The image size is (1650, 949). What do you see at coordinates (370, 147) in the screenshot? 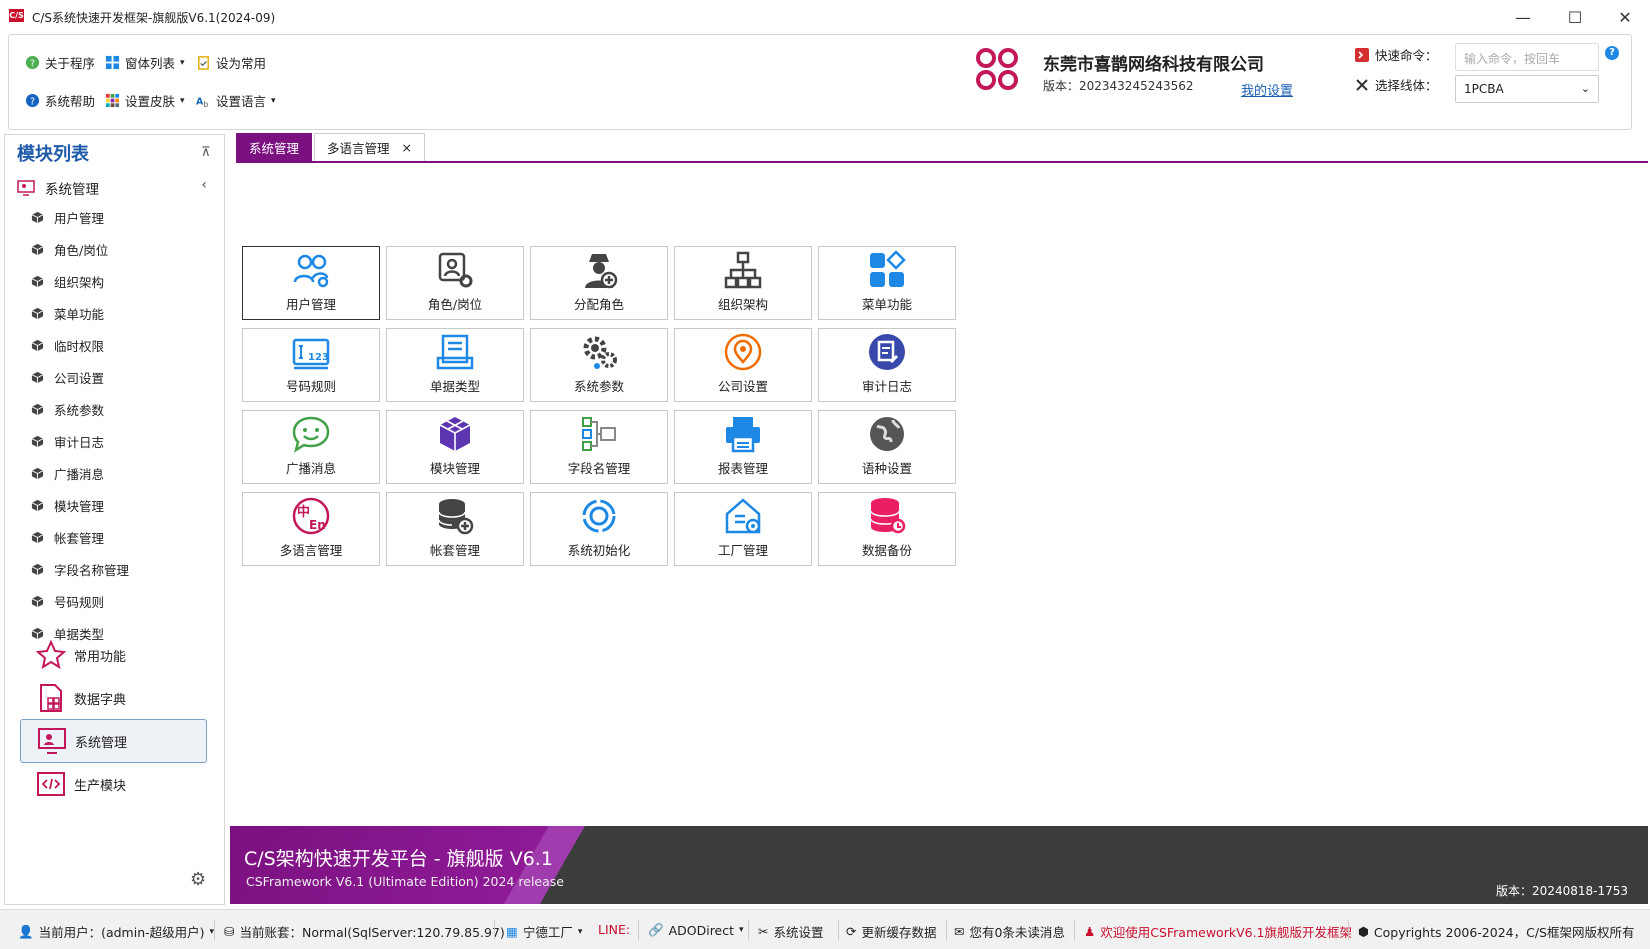
I see `tab-multilanguage: 多语言管理 ×` at bounding box center [370, 147].